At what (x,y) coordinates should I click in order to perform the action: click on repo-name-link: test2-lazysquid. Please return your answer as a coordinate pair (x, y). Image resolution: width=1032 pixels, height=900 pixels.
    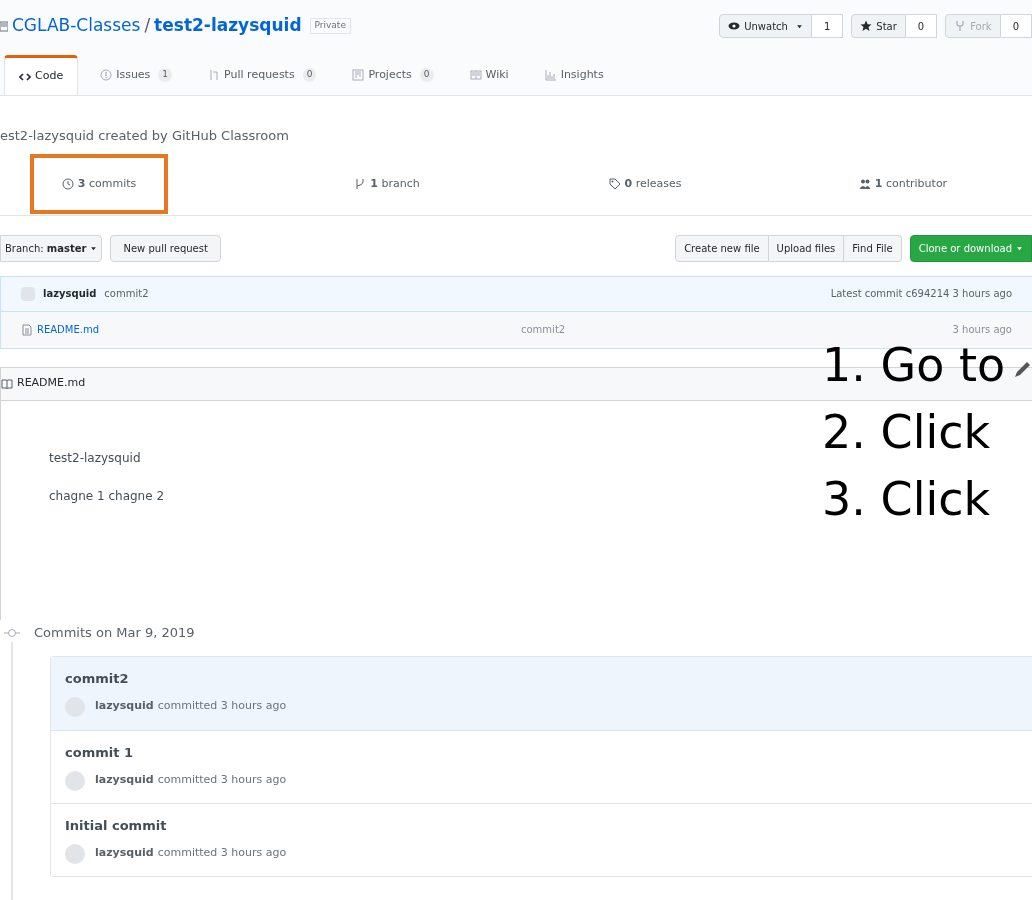
    Looking at the image, I should click on (228, 26).